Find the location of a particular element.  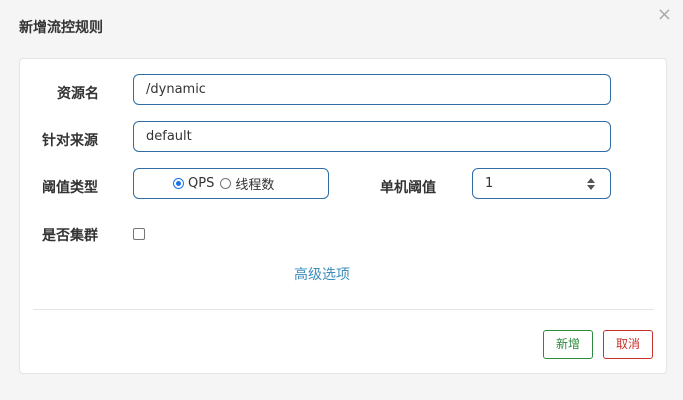

grade-option-qps: QPS is located at coordinates (193, 183).